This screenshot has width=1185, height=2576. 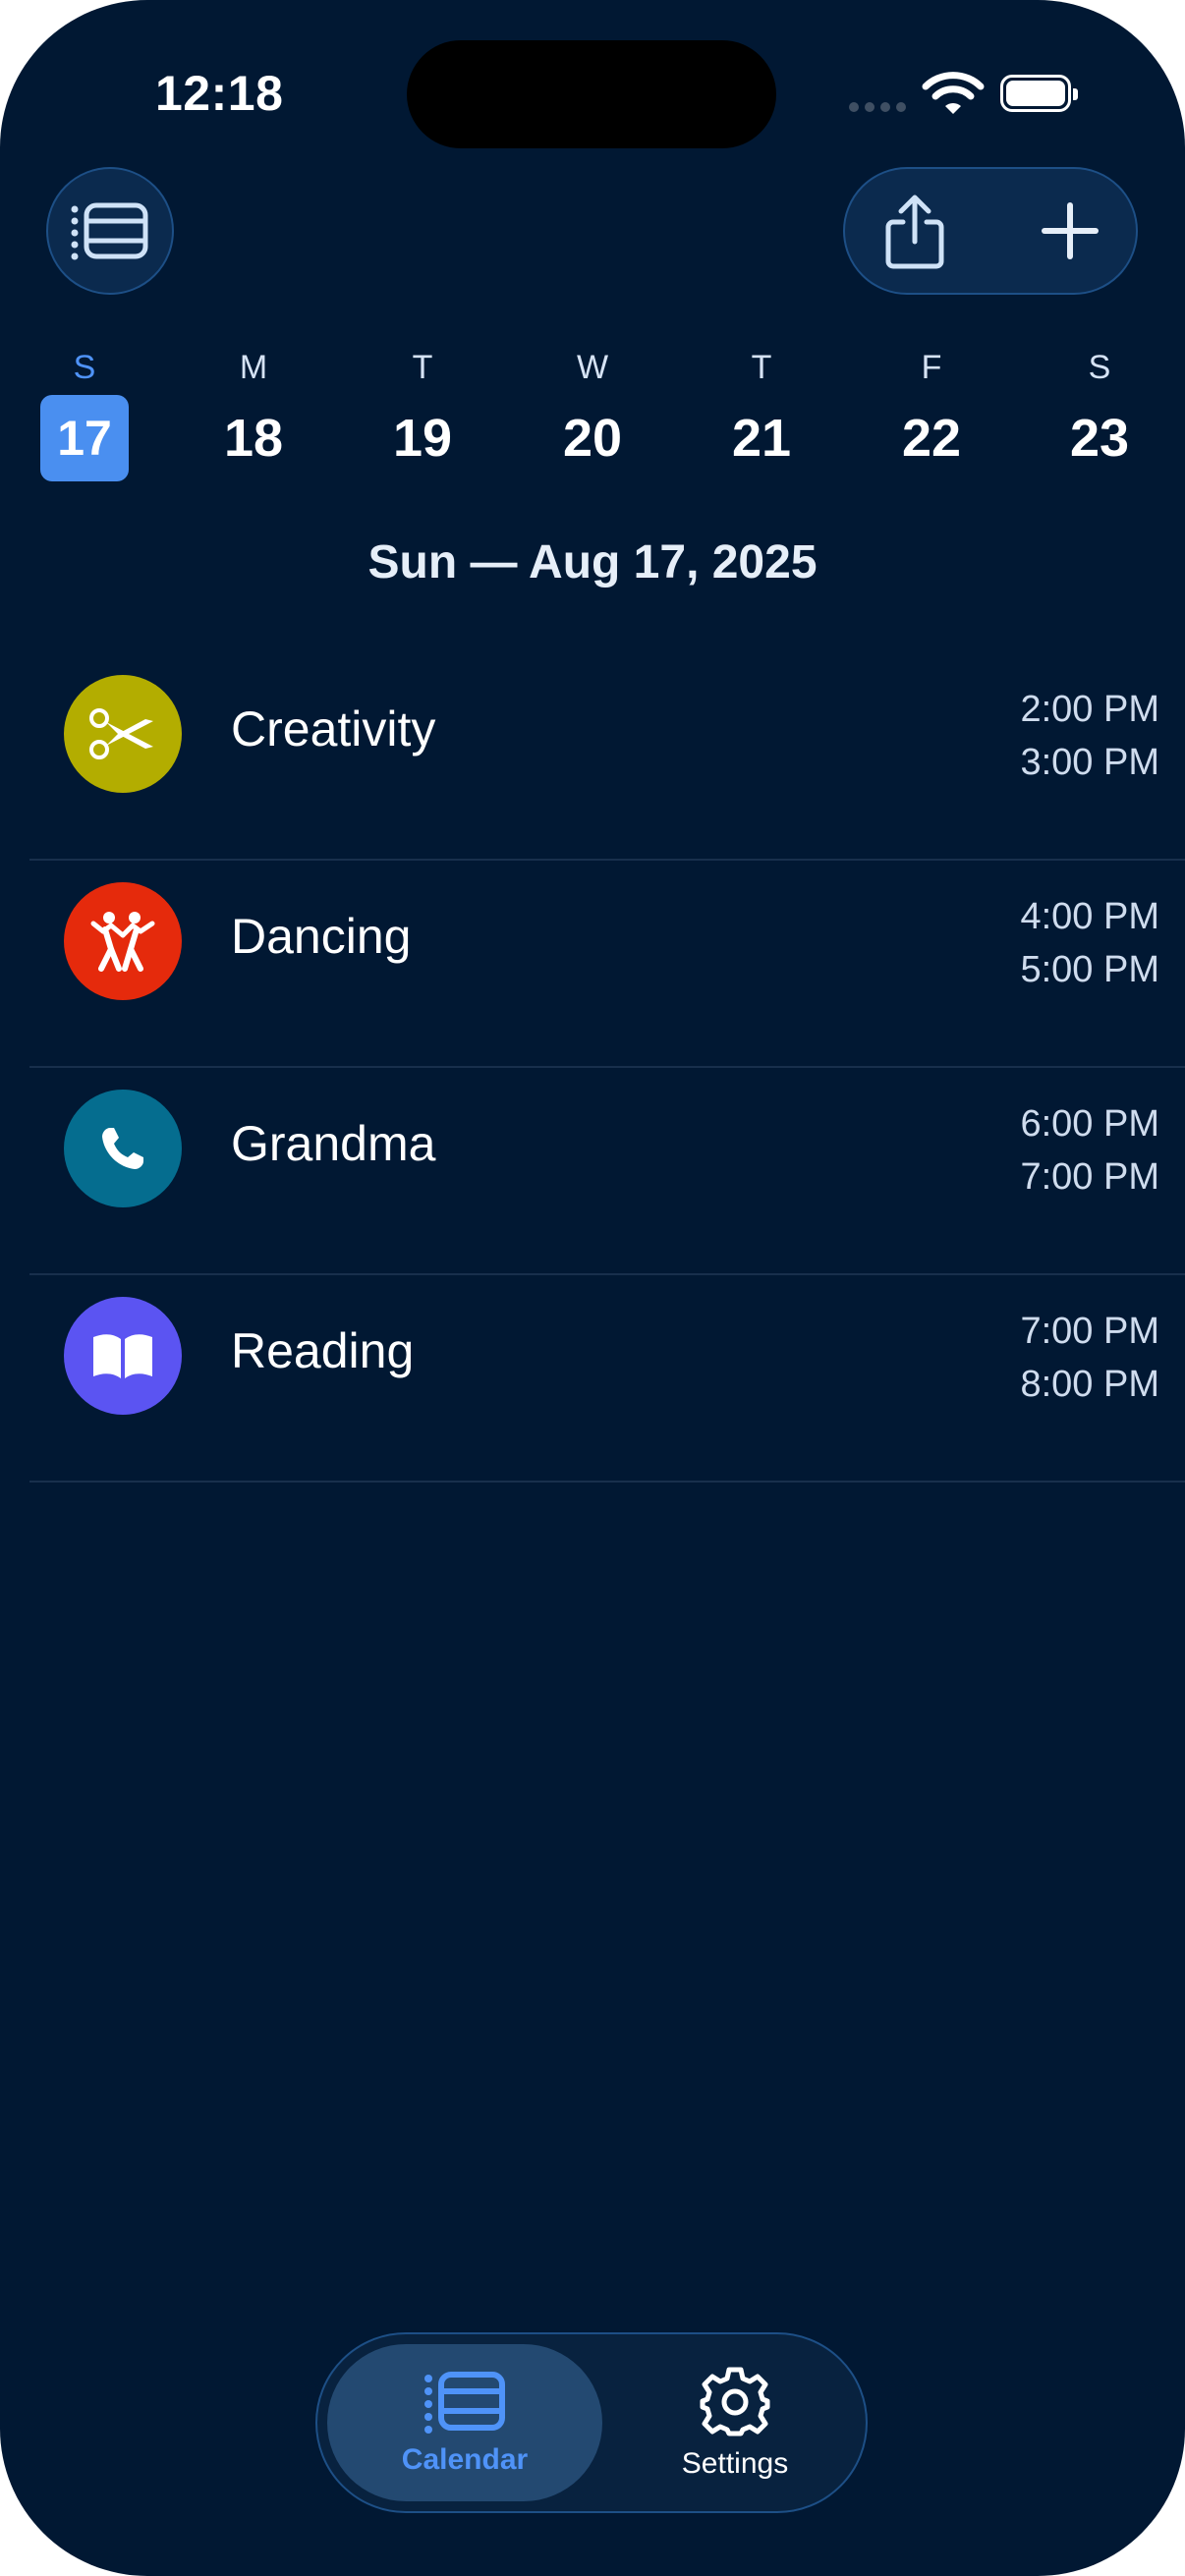 I want to click on event-row-dancing: Dancing 4:00 PM 5:00 PM, so click(x=607, y=964).